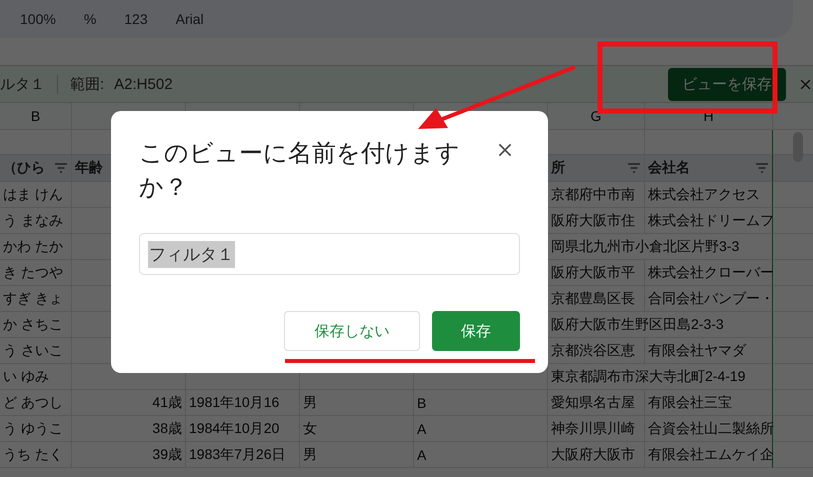 The height and width of the screenshot is (477, 813). Describe the element at coordinates (190, 19) in the screenshot. I see `font-select: Arial` at that location.